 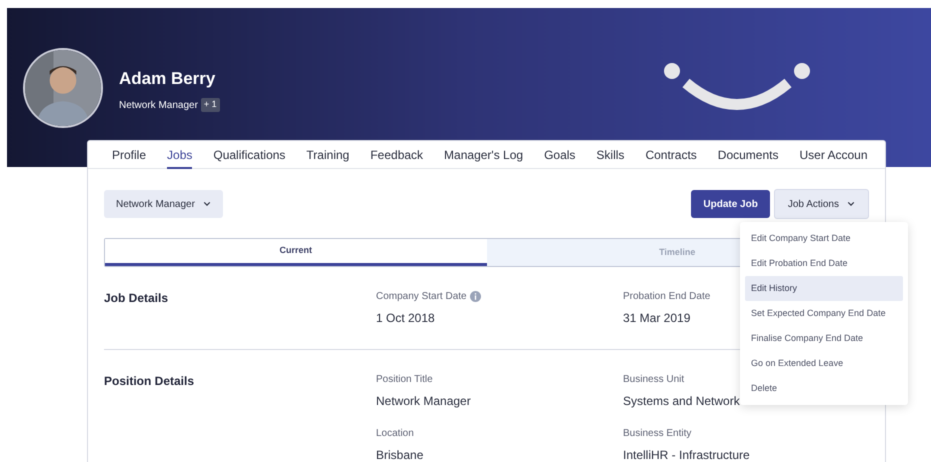 What do you see at coordinates (179, 154) in the screenshot?
I see `nav-tab: Jobs` at bounding box center [179, 154].